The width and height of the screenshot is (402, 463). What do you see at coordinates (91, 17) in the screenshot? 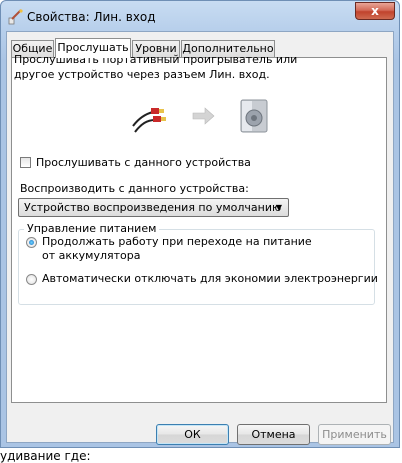
I see `window-title: Свойства: Лин. вход` at bounding box center [91, 17].